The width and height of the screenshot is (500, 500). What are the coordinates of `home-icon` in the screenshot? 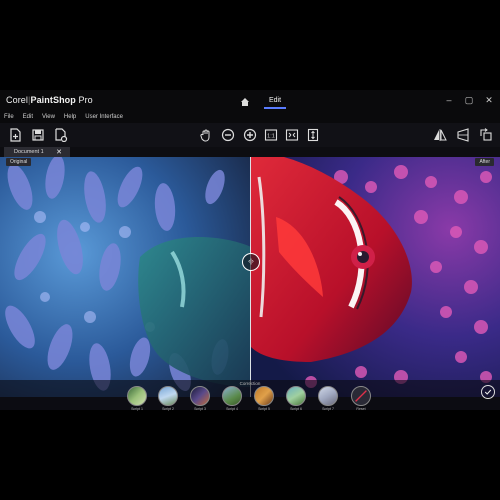 It's located at (245, 100).